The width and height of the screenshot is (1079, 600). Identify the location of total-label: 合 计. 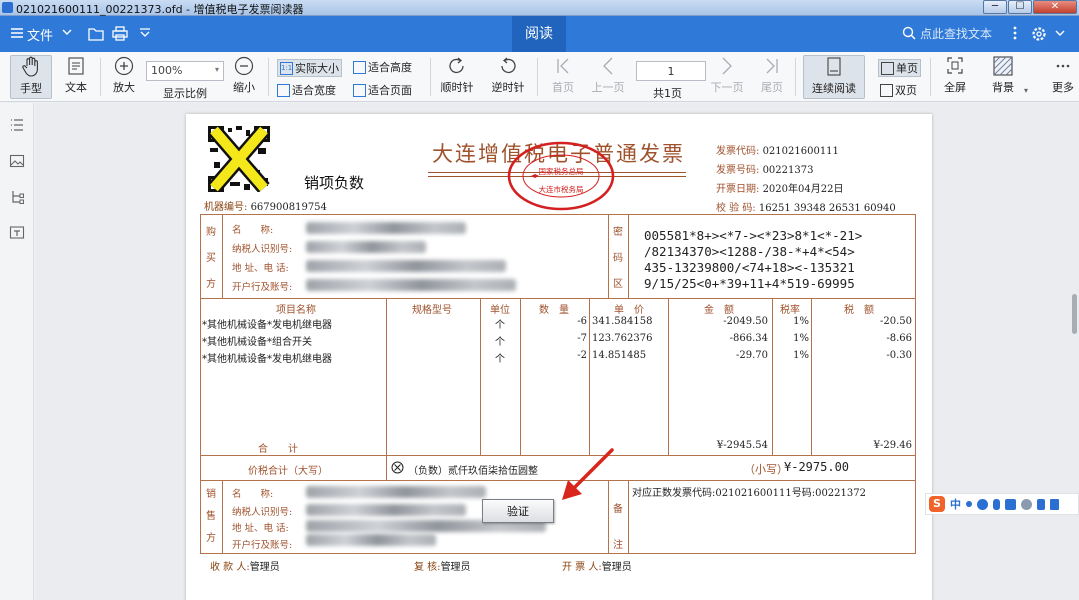
(278, 449).